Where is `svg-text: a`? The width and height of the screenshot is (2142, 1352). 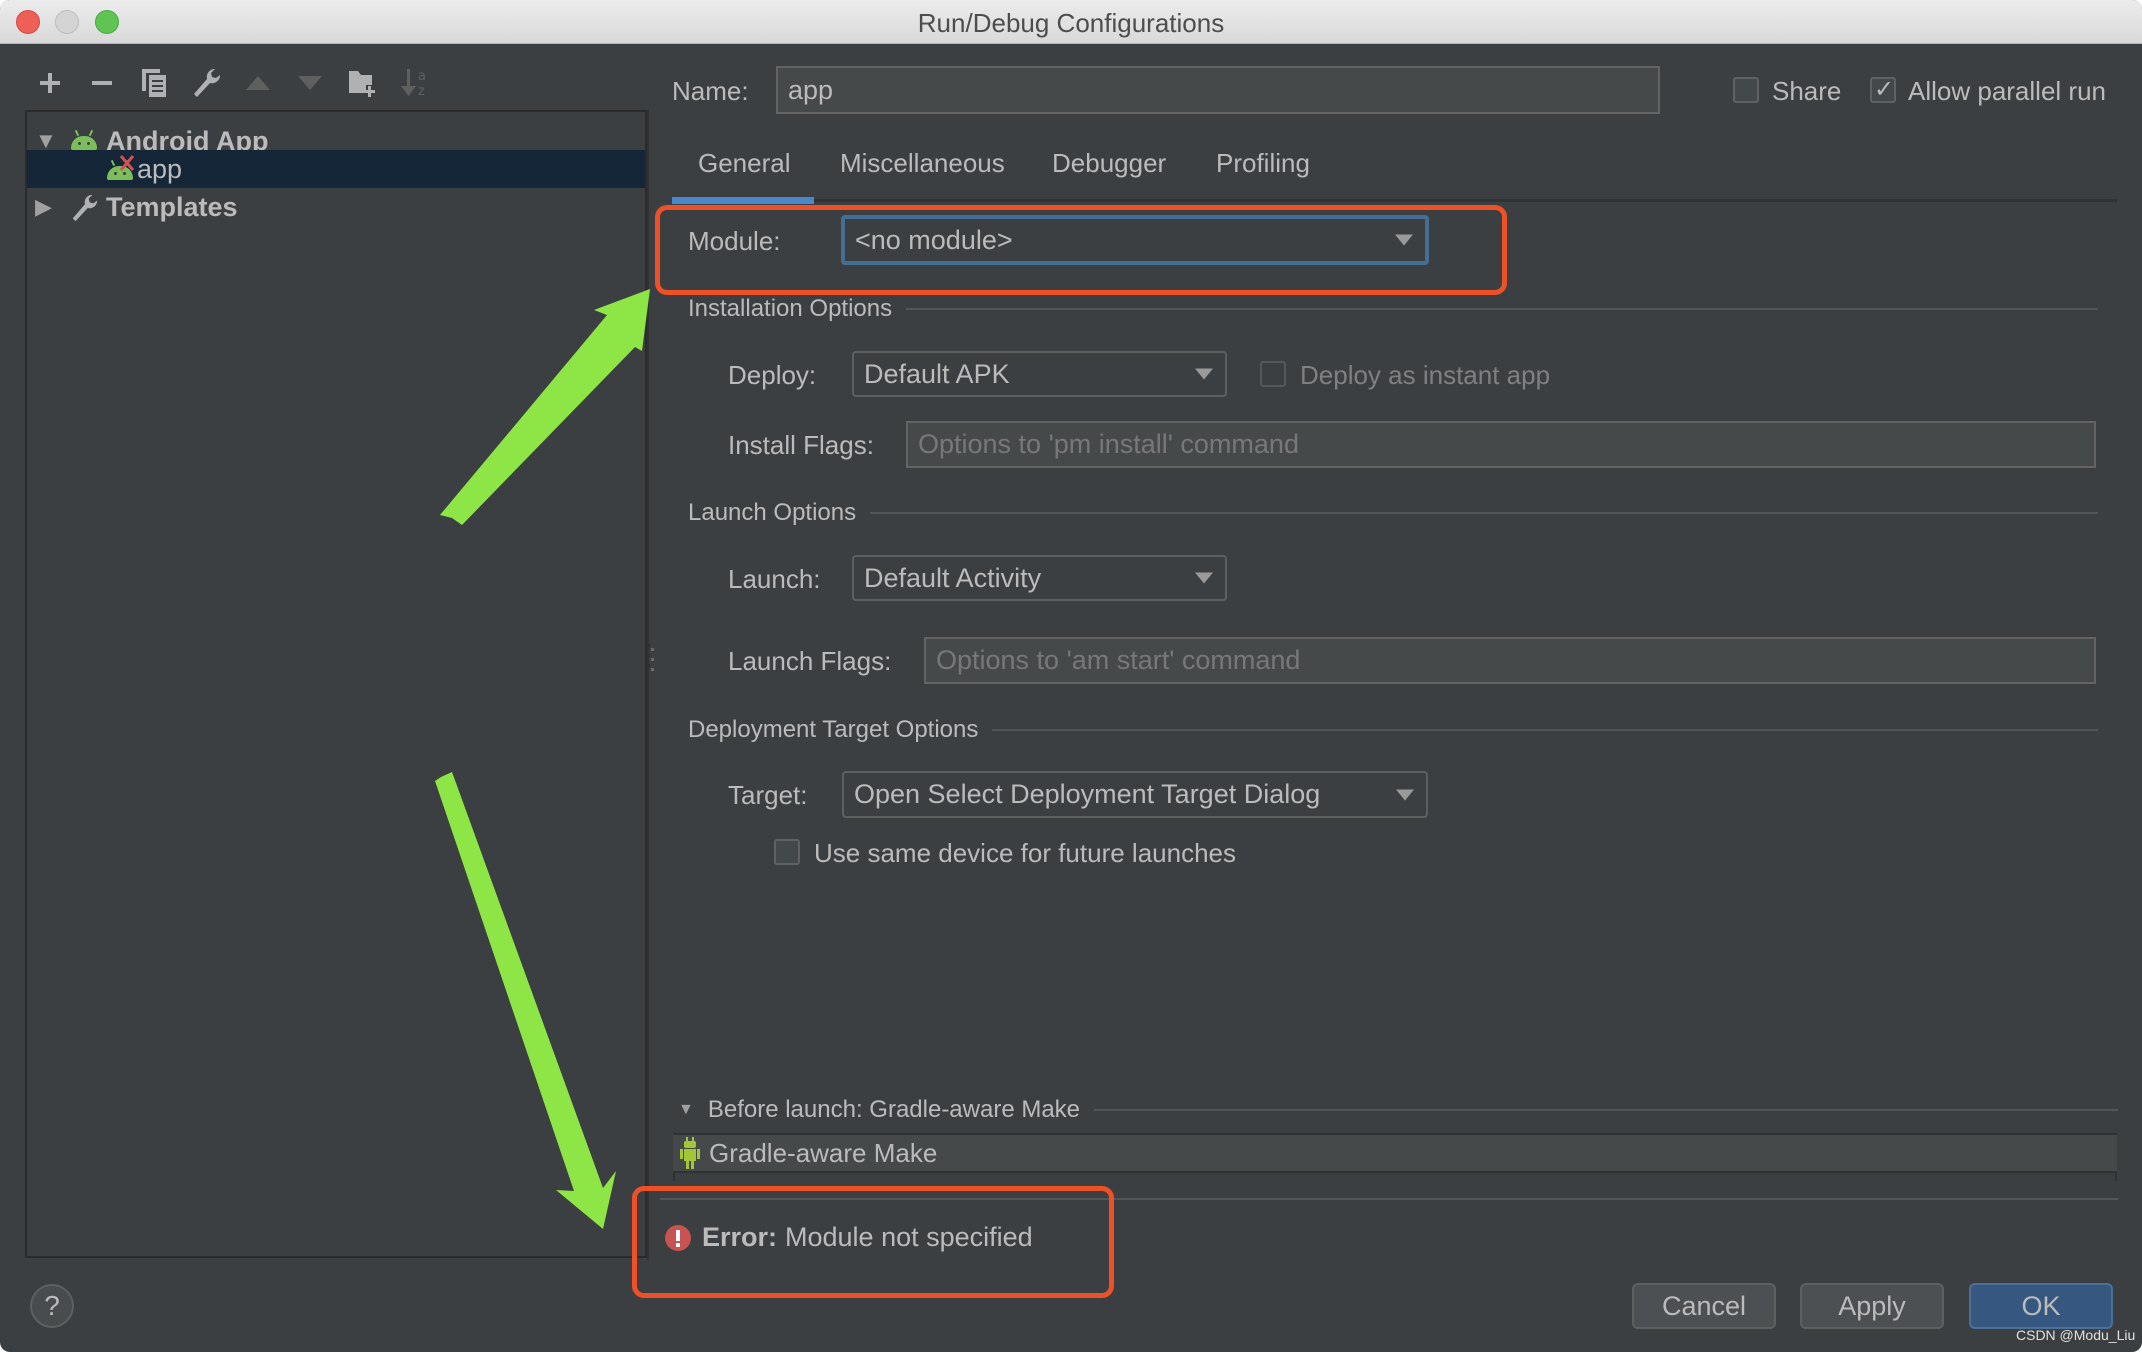 svg-text: a is located at coordinates (422, 76).